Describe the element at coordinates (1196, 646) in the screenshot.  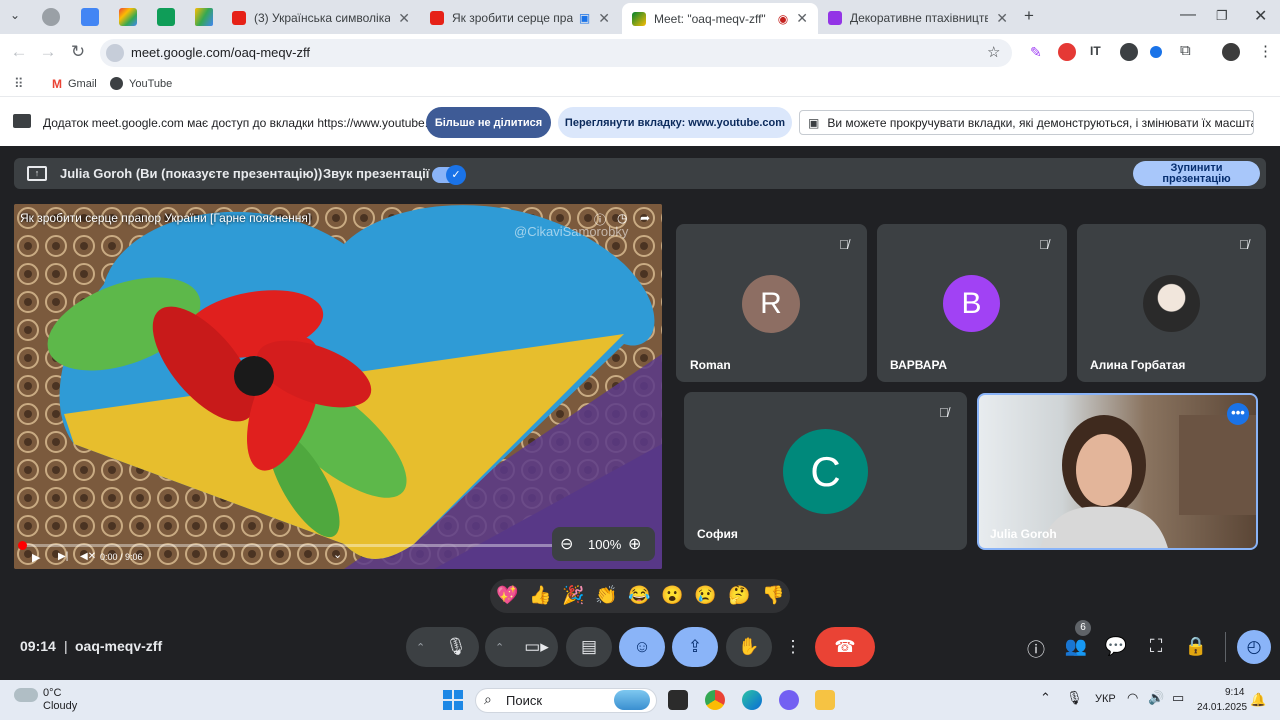
I see `host-controls-lock-icon: 🔒` at that location.